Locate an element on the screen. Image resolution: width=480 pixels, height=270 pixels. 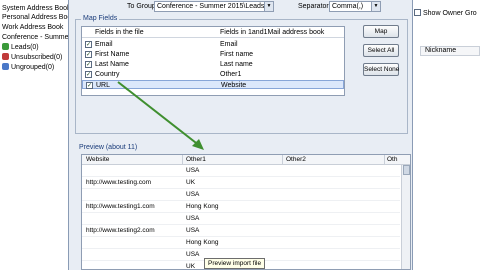
map-row-first-name: ✓ First Name First name is located at coordinates (213, 54).